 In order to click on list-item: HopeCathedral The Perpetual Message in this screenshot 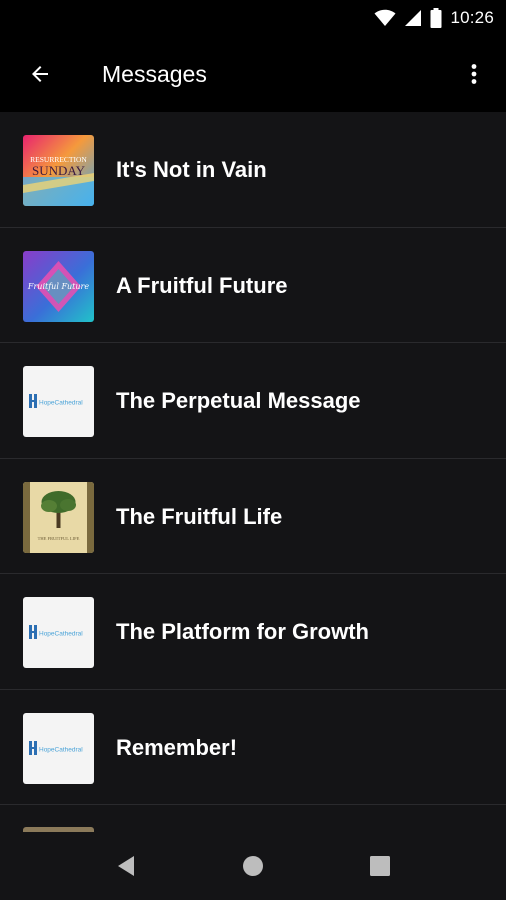, I will do `click(253, 401)`.